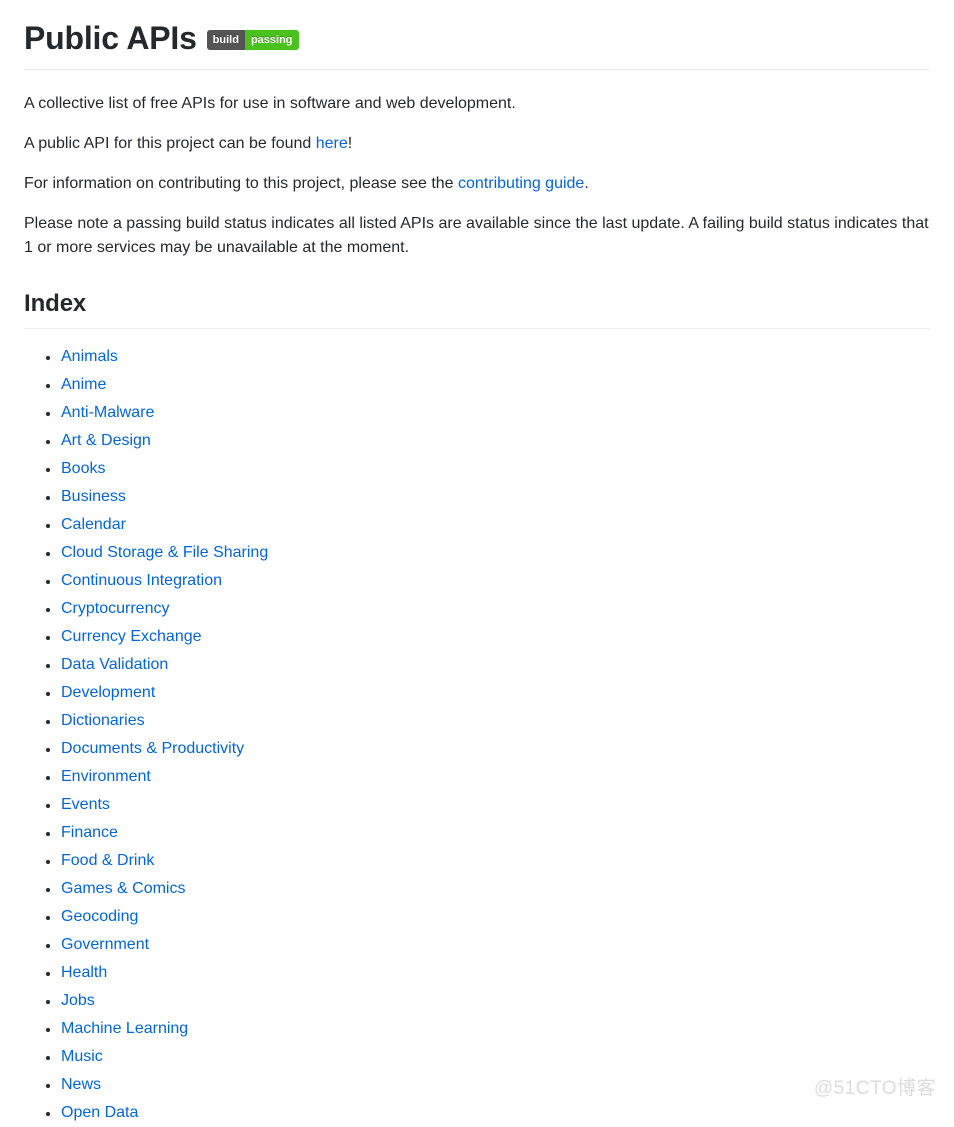 This screenshot has height=1127, width=954. What do you see at coordinates (82, 1056) in the screenshot?
I see `index-link: Music` at bounding box center [82, 1056].